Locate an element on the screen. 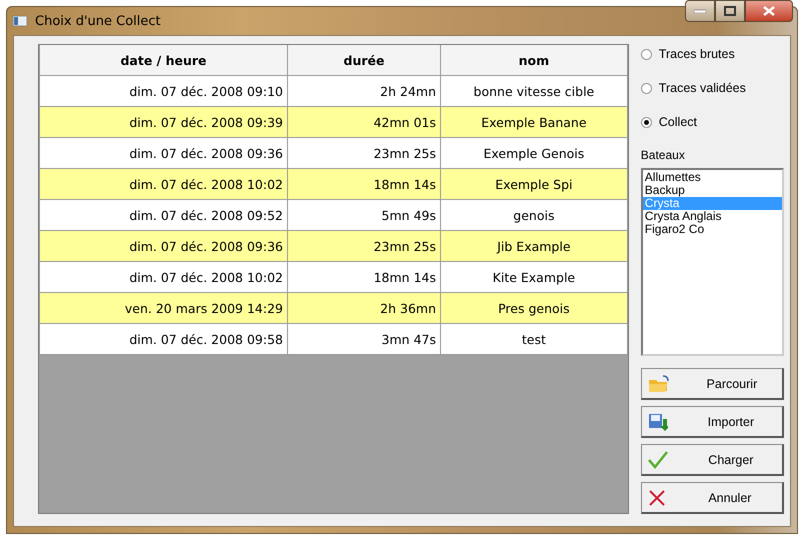  table-cell: Exemple Banane is located at coordinates (534, 122).